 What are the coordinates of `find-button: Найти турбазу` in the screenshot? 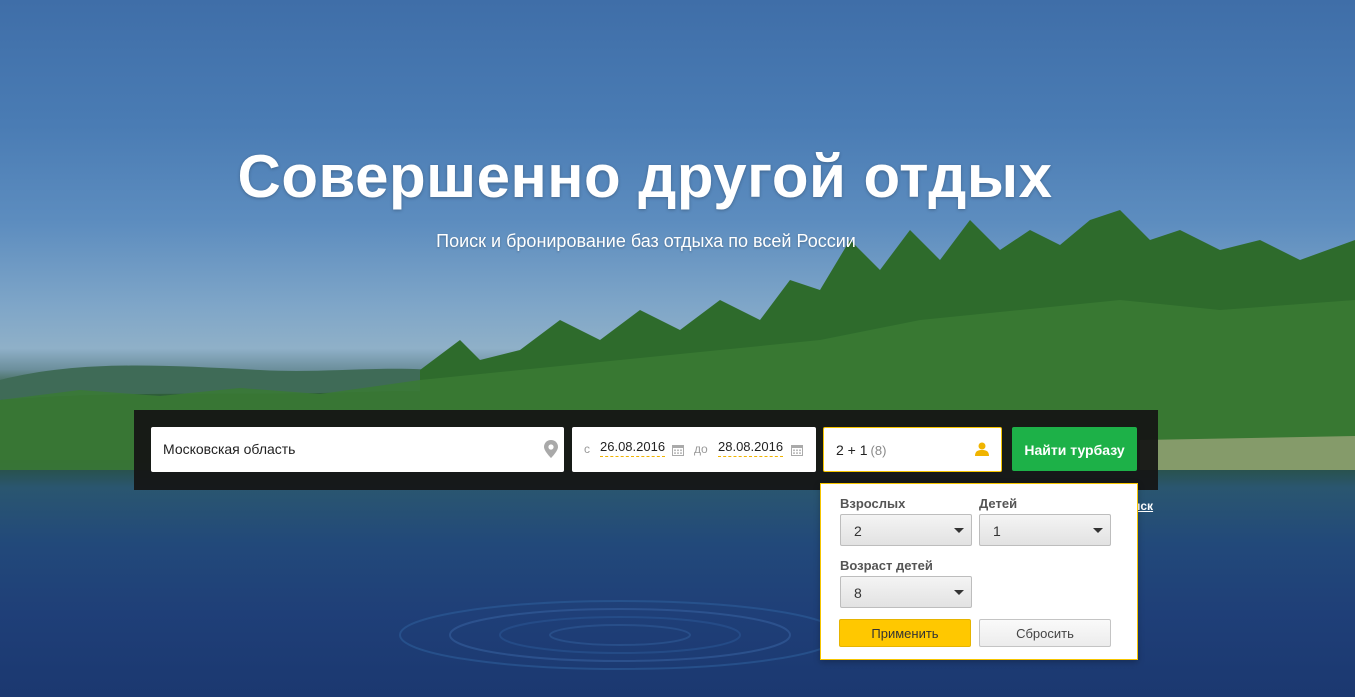 It's located at (1074, 449).